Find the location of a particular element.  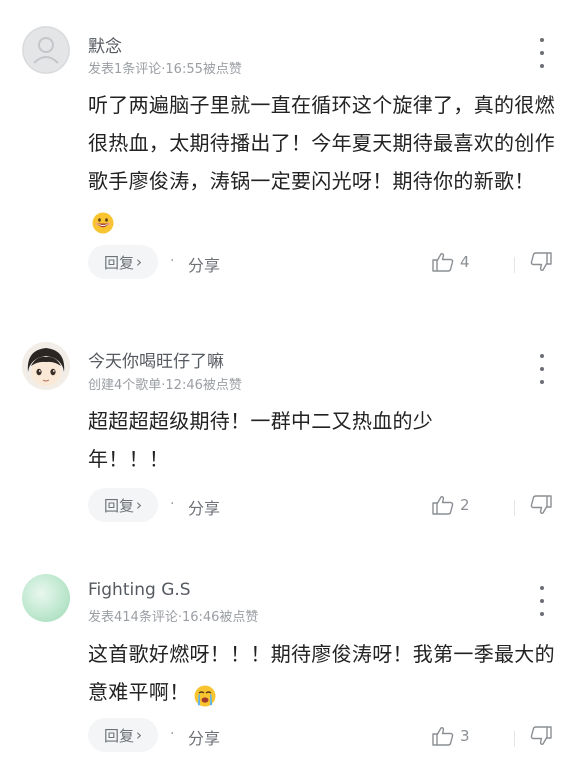

comment-meta: 创建4个歌单·12:46被点赞 is located at coordinates (165, 385).